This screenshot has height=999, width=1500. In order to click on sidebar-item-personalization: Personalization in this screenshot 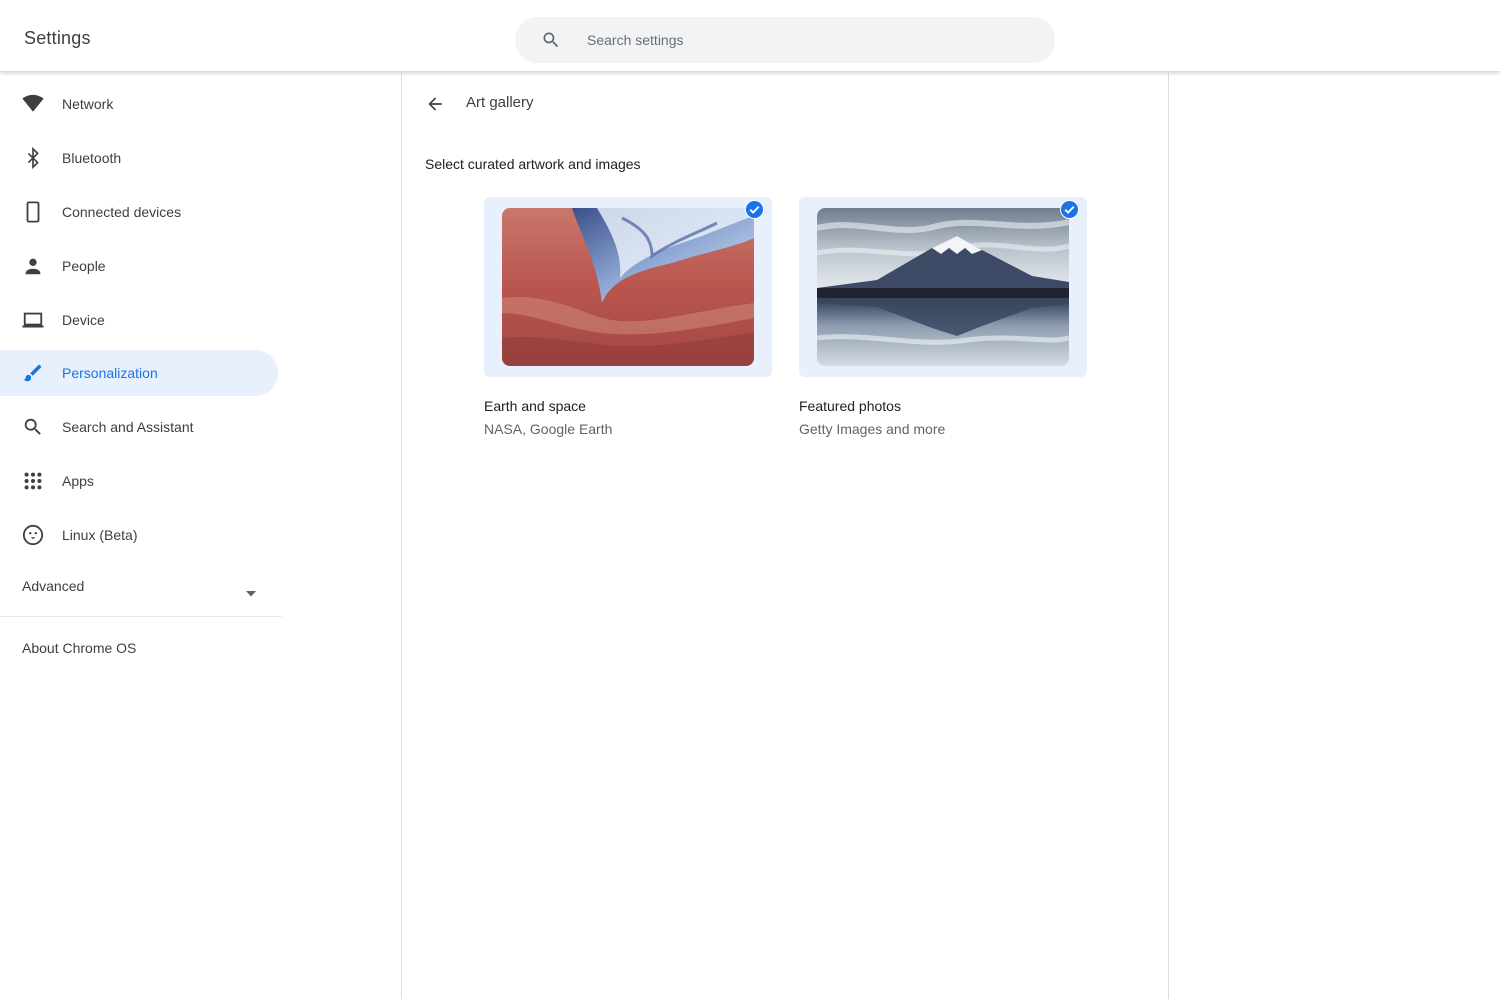, I will do `click(139, 373)`.